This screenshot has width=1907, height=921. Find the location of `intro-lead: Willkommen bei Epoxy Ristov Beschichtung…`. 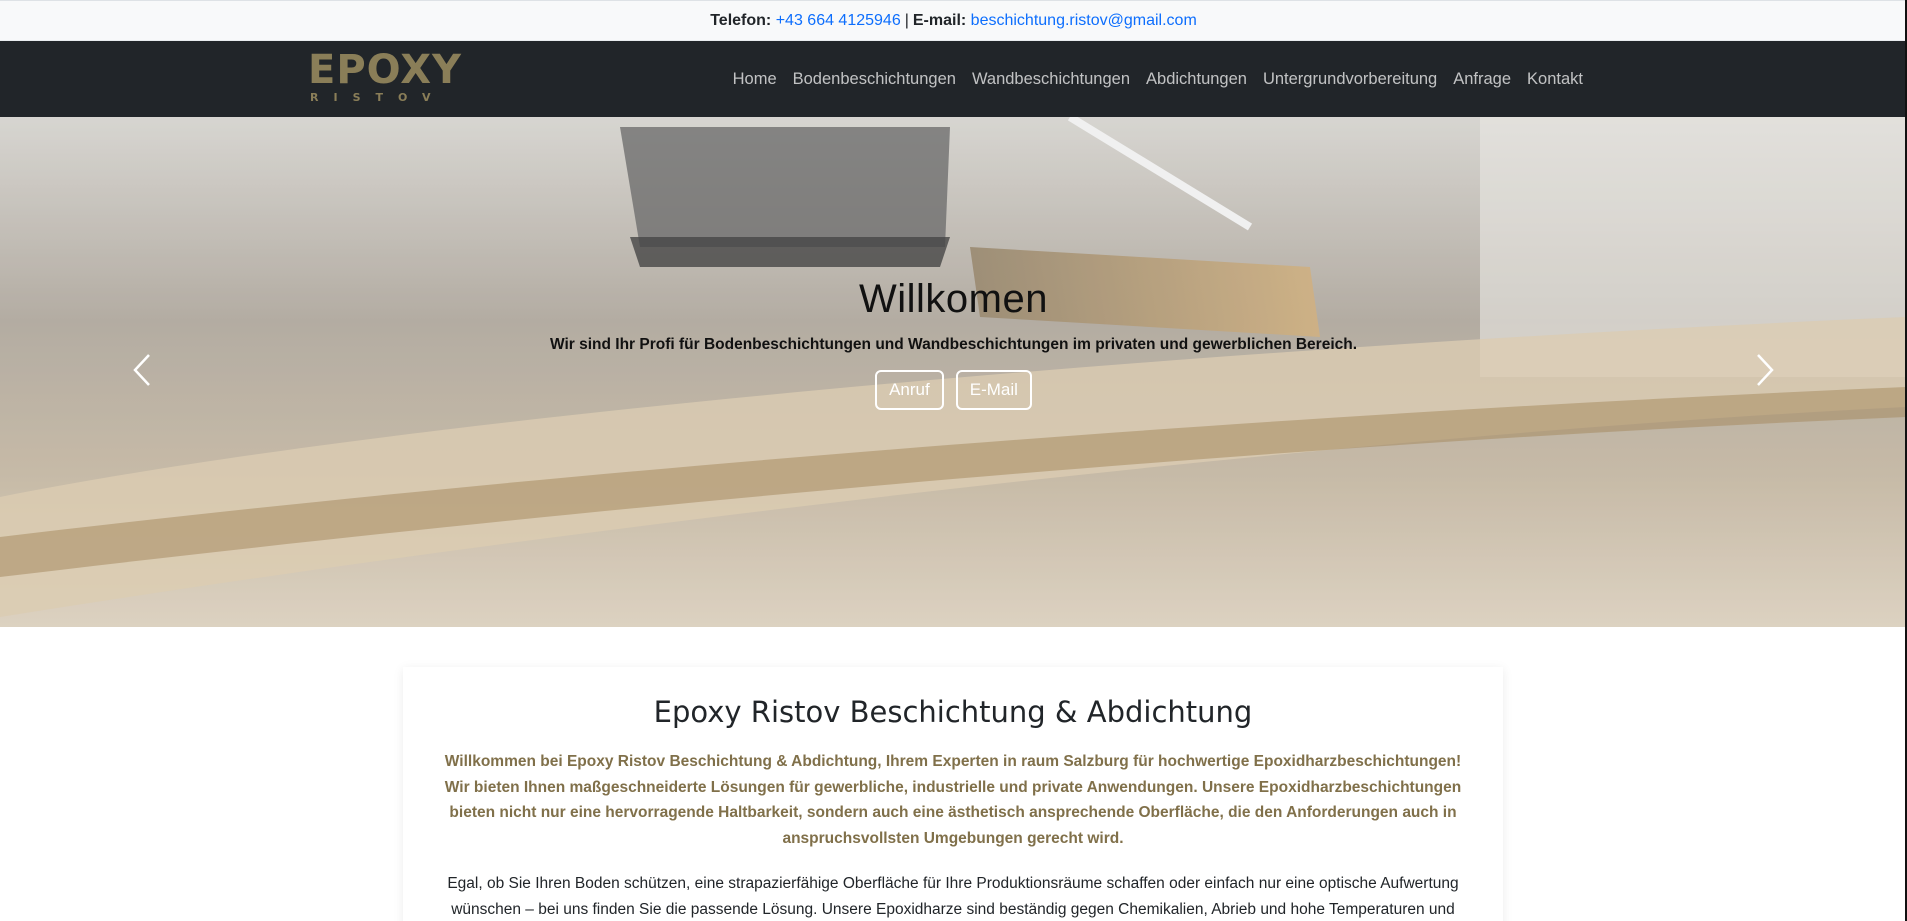

intro-lead: Willkommen bei Epoxy Ristov Beschichtung… is located at coordinates (953, 800).